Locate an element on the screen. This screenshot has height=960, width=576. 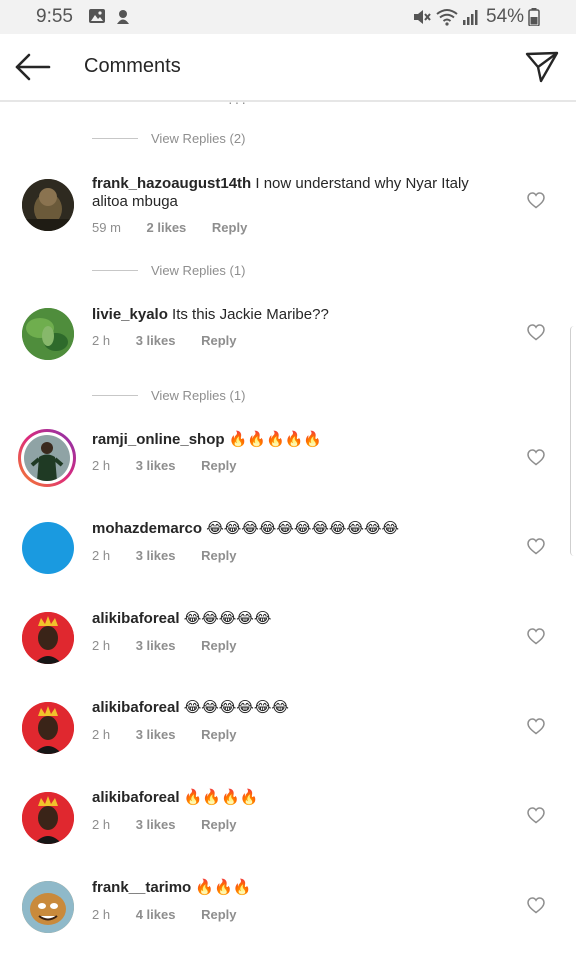
comment-username: mohazdemarco is located at coordinates (147, 528).